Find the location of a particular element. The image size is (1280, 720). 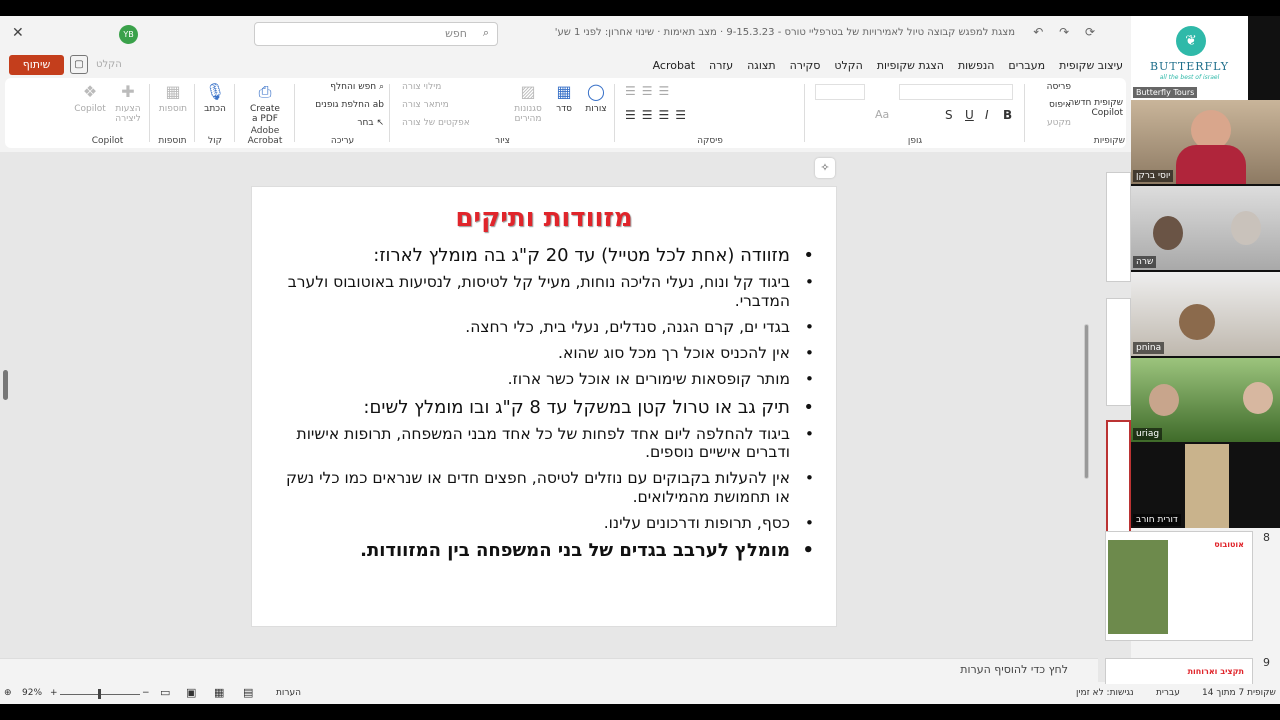

slide-bullet: אין להכניס אוכל רך מכל סוג שהוא. is located at coordinates (548, 353).